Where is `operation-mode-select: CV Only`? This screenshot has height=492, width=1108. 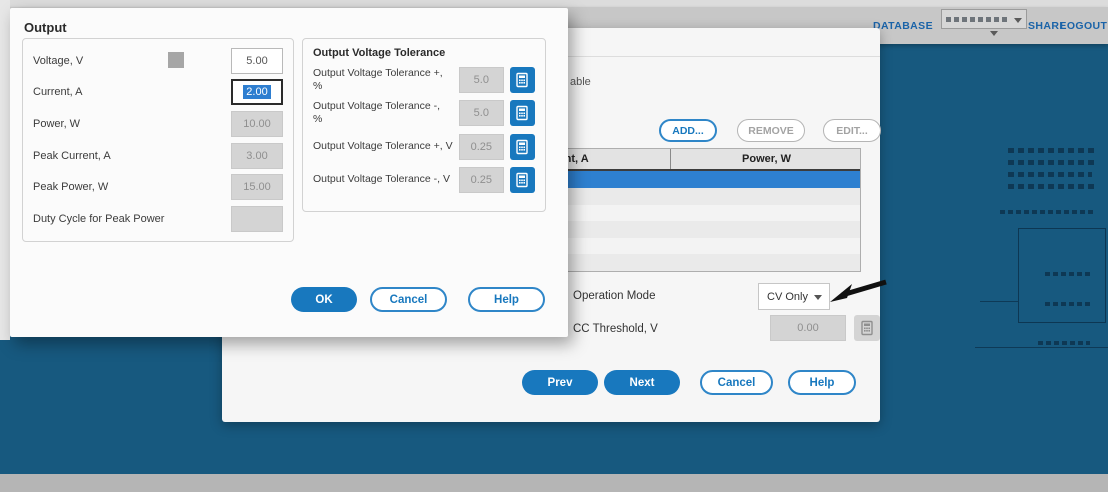
operation-mode-select: CV Only is located at coordinates (794, 296).